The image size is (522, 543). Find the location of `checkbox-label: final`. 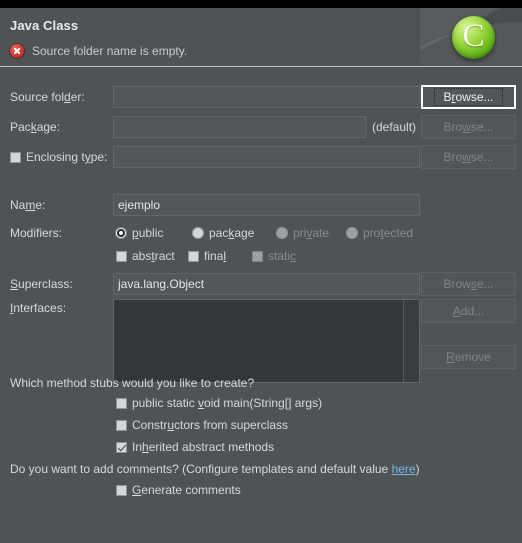

checkbox-label: final is located at coordinates (215, 256).